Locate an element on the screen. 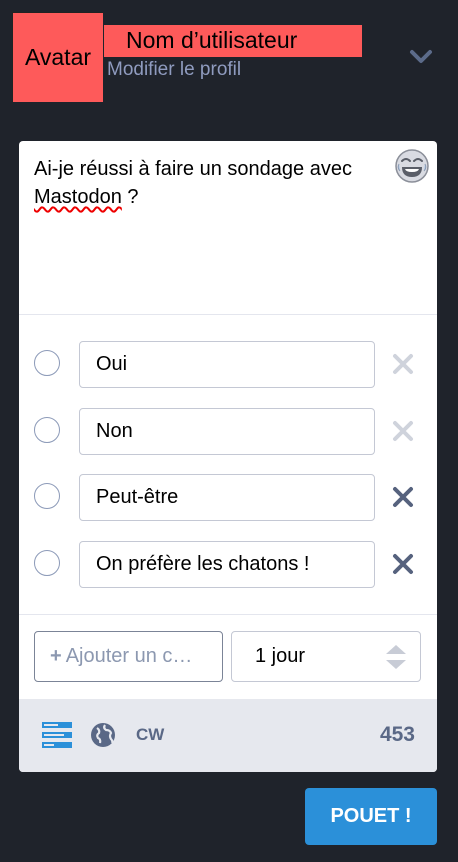 The height and width of the screenshot is (862, 458). edit-profile-link: Modifier le profil is located at coordinates (174, 70).